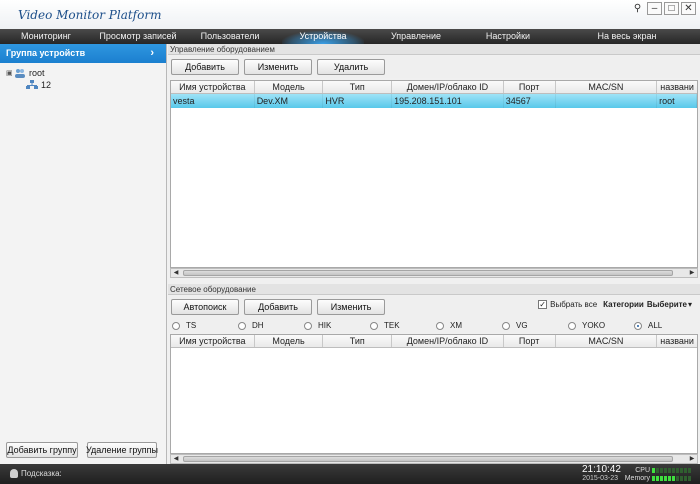 This screenshot has width=700, height=484. I want to click on protocol-label: XM, so click(456, 325).